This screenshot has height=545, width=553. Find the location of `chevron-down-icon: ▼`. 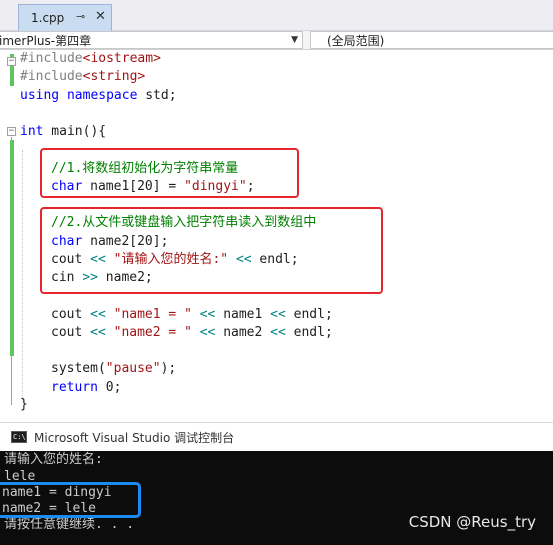

chevron-down-icon: ▼ is located at coordinates (294, 40).